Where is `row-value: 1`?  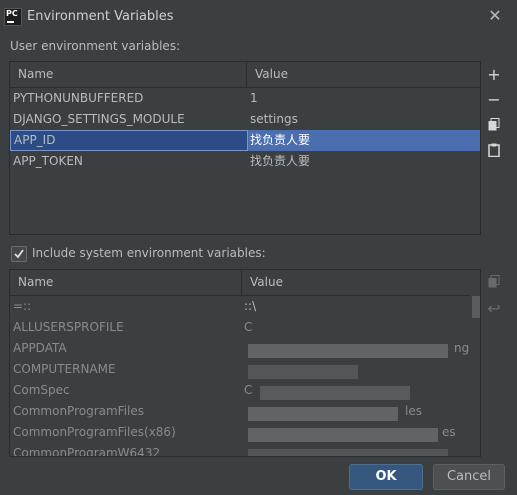 row-value: 1 is located at coordinates (254, 98).